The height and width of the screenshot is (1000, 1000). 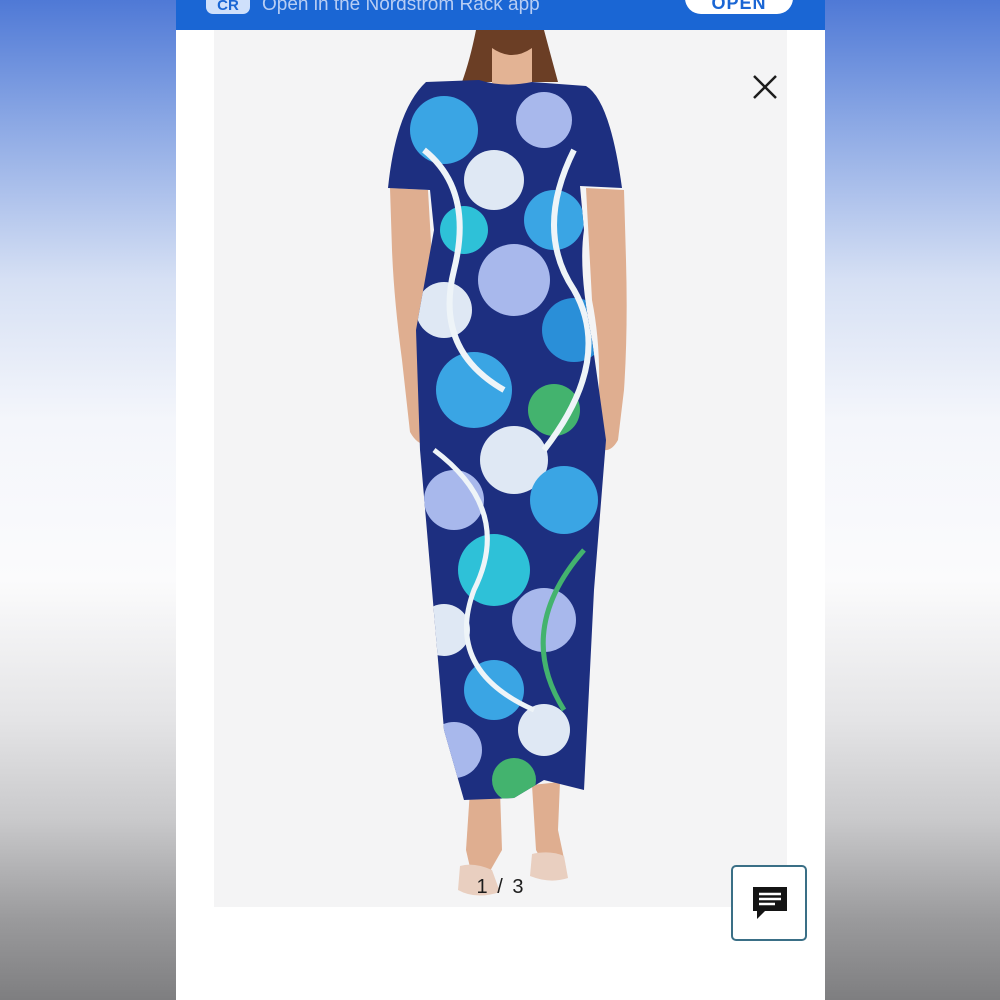 I want to click on app-banner: CR Open in the Nordstrom Rack app OPEN, so click(x=500, y=15).